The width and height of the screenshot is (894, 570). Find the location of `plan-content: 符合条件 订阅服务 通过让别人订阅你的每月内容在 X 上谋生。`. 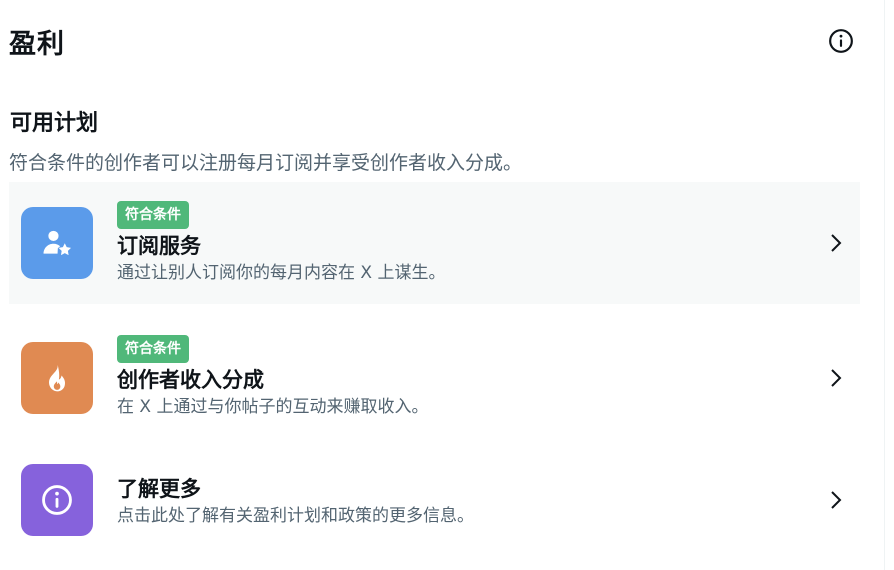

plan-content: 符合条件 订阅服务 通过让别人订阅你的每月内容在 X 上谋生。 is located at coordinates (281, 243).